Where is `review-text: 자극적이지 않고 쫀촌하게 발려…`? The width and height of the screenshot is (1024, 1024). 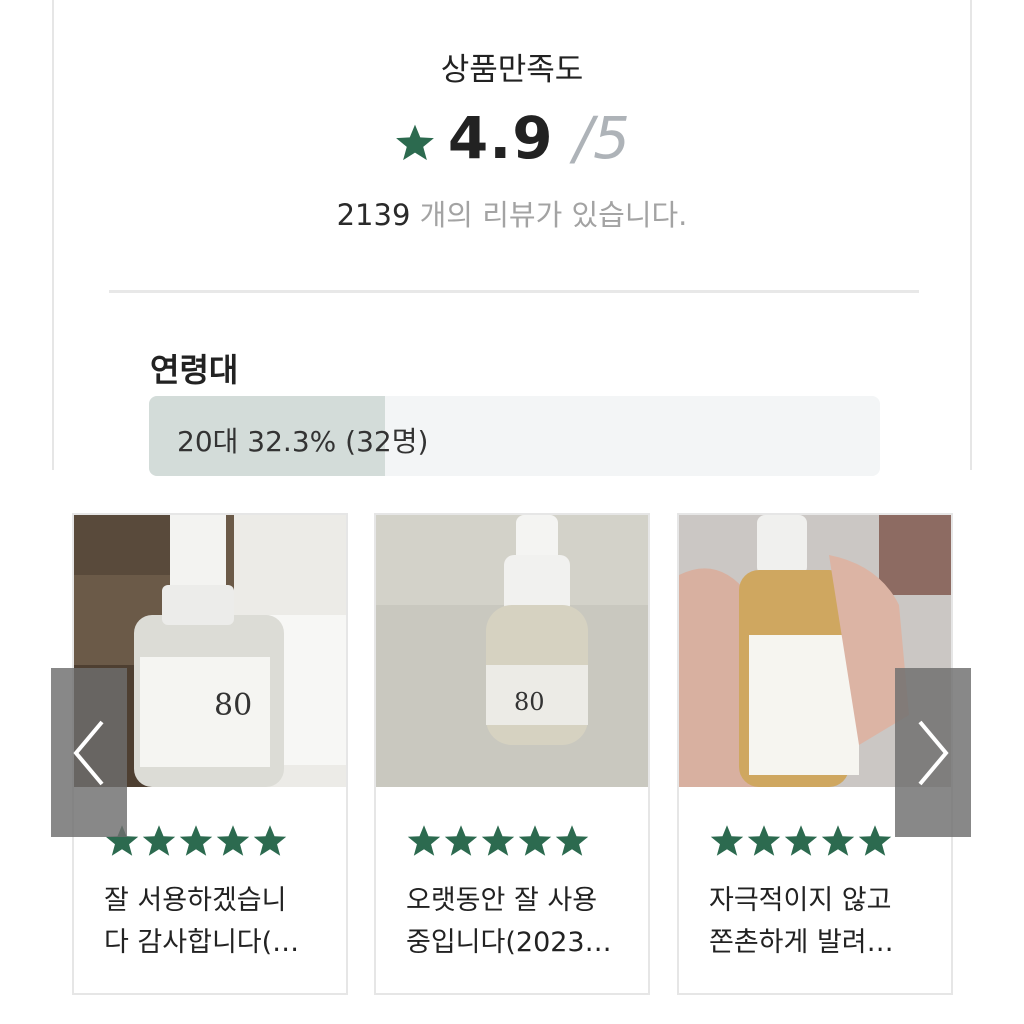
review-text: 자극적이지 않고 쫀촌하게 발려… is located at coordinates (801, 921).